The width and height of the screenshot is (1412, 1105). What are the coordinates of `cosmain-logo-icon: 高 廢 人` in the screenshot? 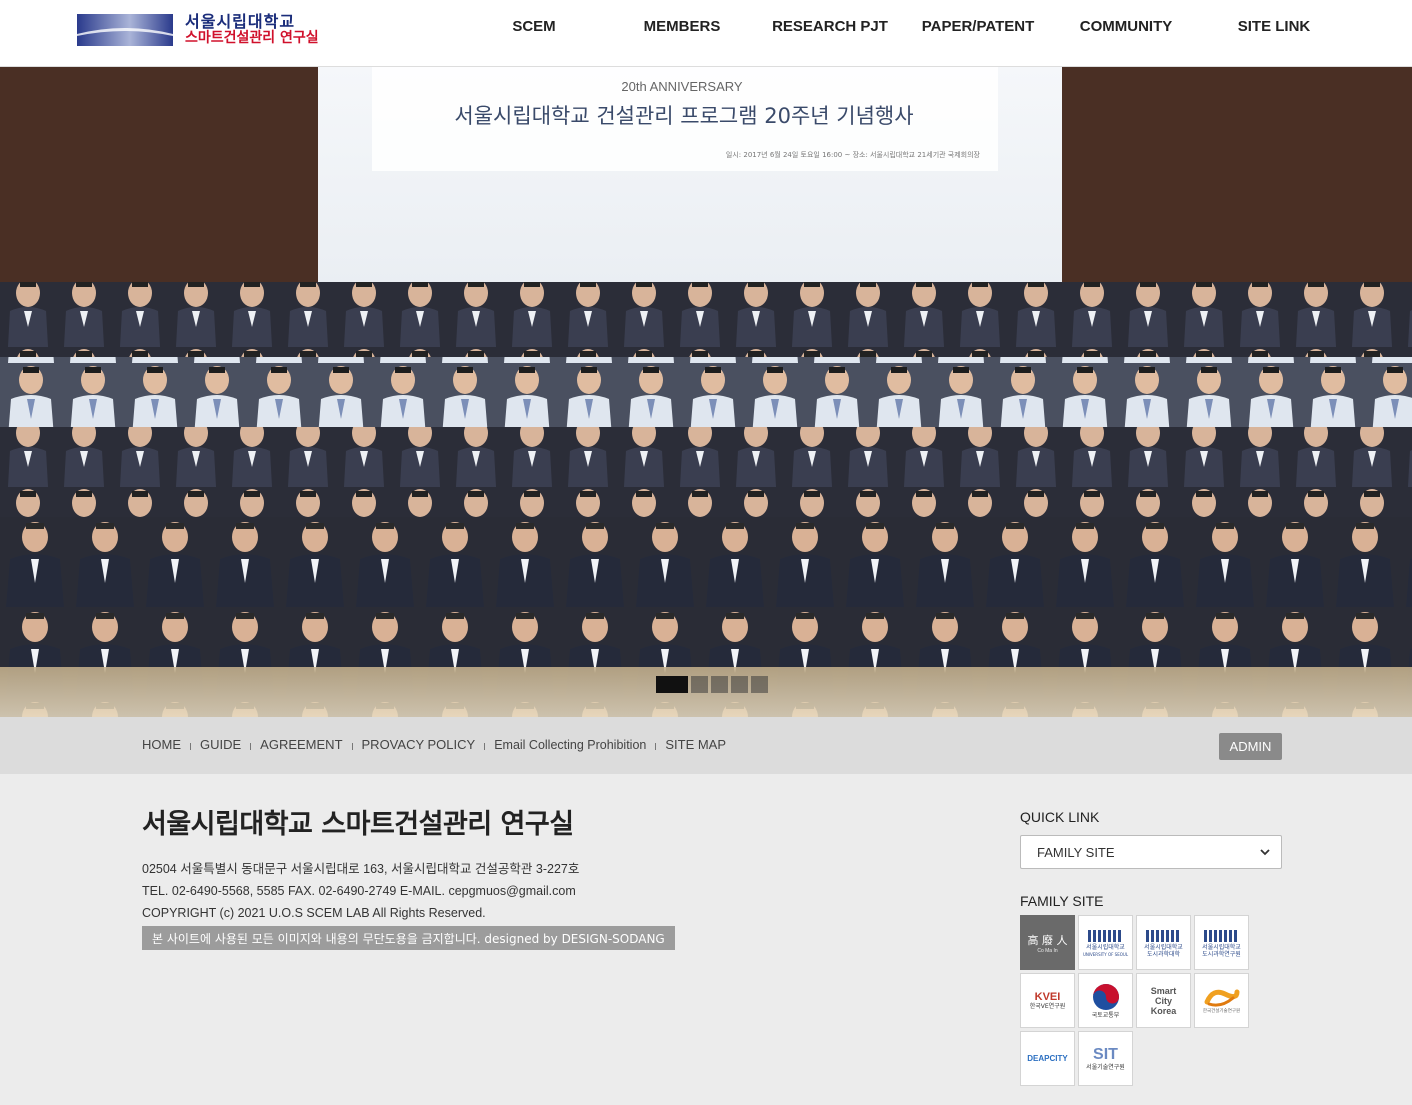 It's located at (1047, 940).